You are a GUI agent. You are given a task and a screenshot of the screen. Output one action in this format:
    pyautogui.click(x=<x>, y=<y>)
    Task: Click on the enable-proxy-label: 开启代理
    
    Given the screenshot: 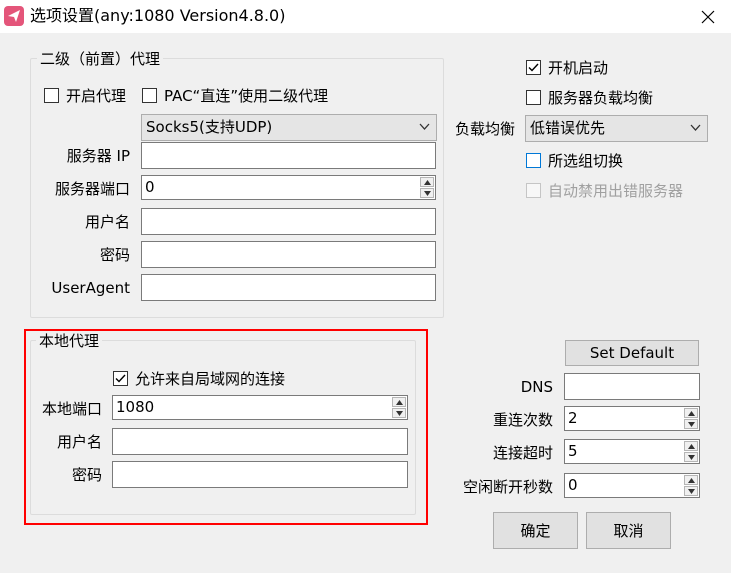 What is the action you would take?
    pyautogui.click(x=96, y=96)
    